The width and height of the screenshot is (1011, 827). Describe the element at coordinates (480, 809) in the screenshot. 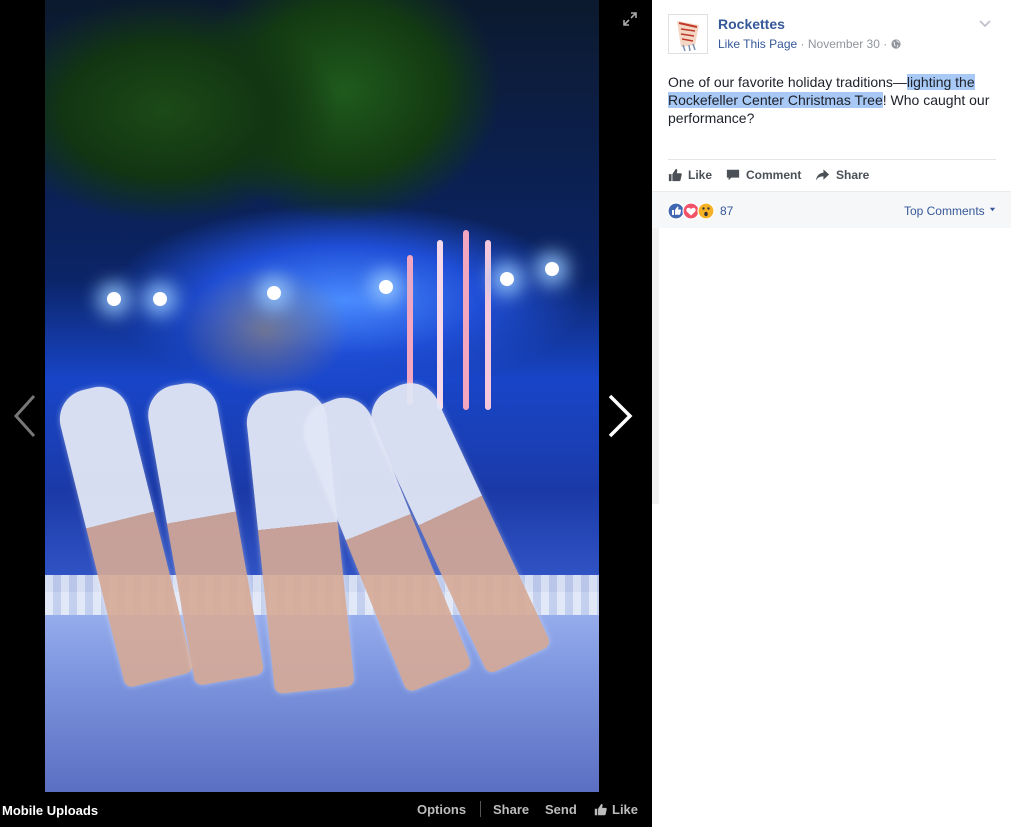

I see `bar-divider` at that location.